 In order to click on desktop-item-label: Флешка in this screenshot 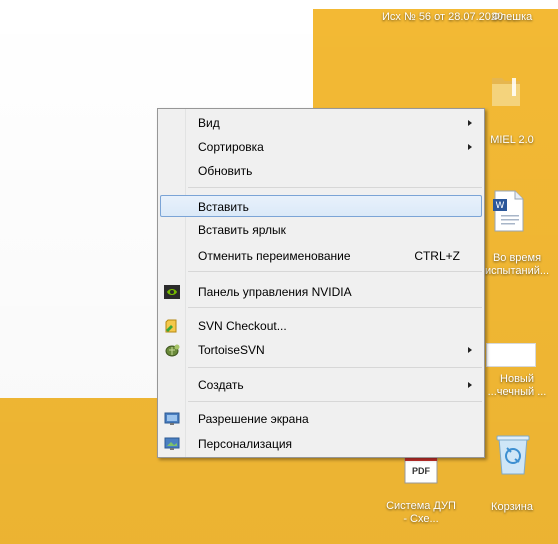, I will do `click(512, 17)`.